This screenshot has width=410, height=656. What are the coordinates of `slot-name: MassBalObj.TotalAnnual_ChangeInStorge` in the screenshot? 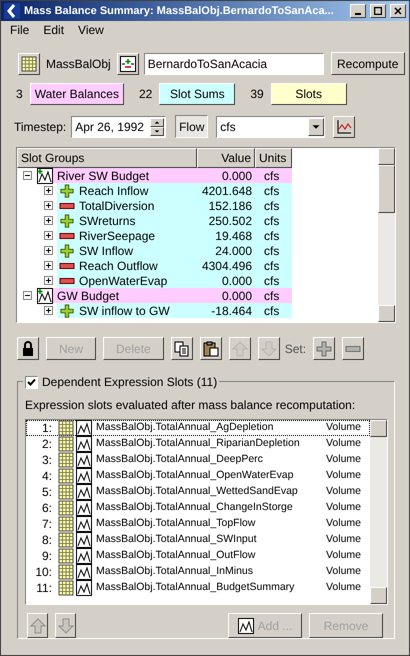 It's located at (195, 508).